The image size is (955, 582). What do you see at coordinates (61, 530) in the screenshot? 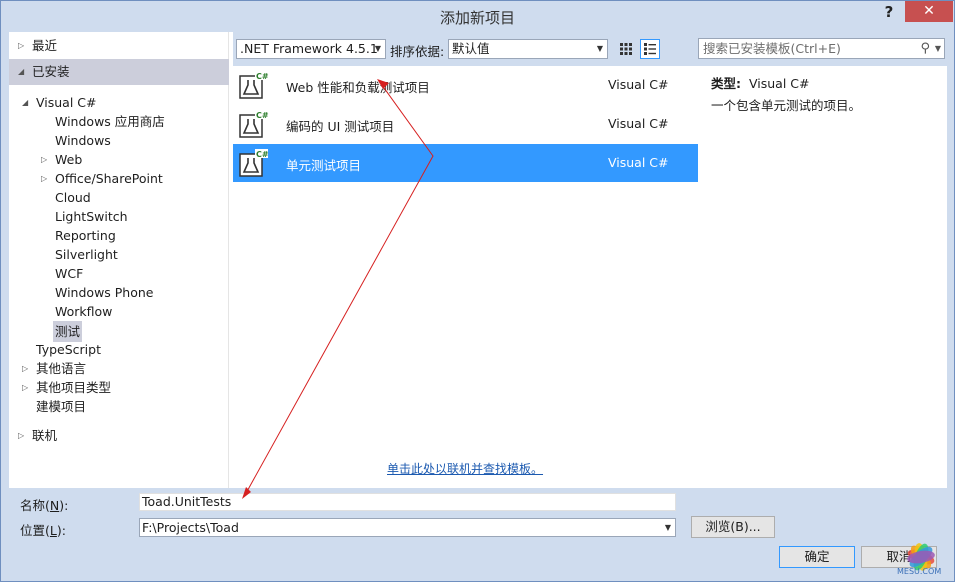
I see `location-label-suffix: ):` at bounding box center [61, 530].